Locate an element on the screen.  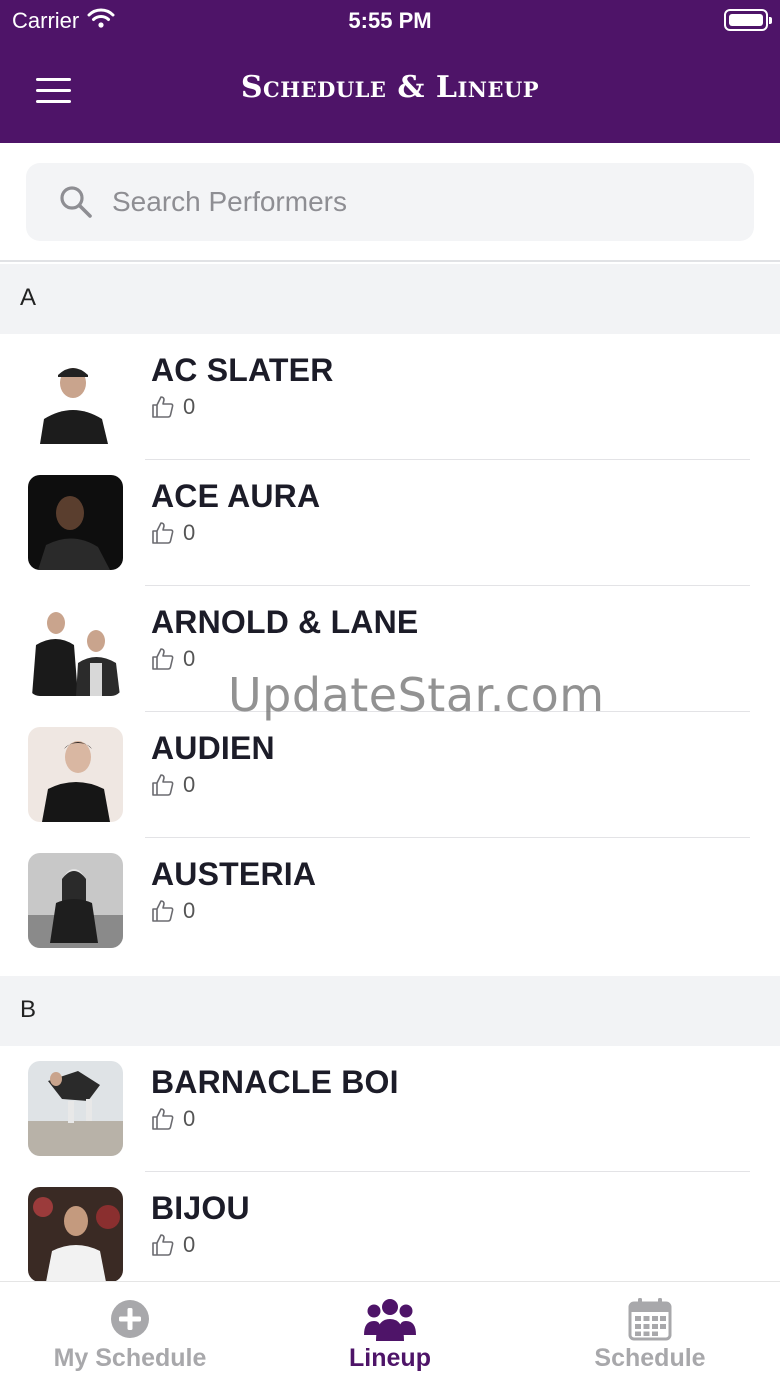
performer-row: AC SLATER 0 is located at coordinates (390, 397).